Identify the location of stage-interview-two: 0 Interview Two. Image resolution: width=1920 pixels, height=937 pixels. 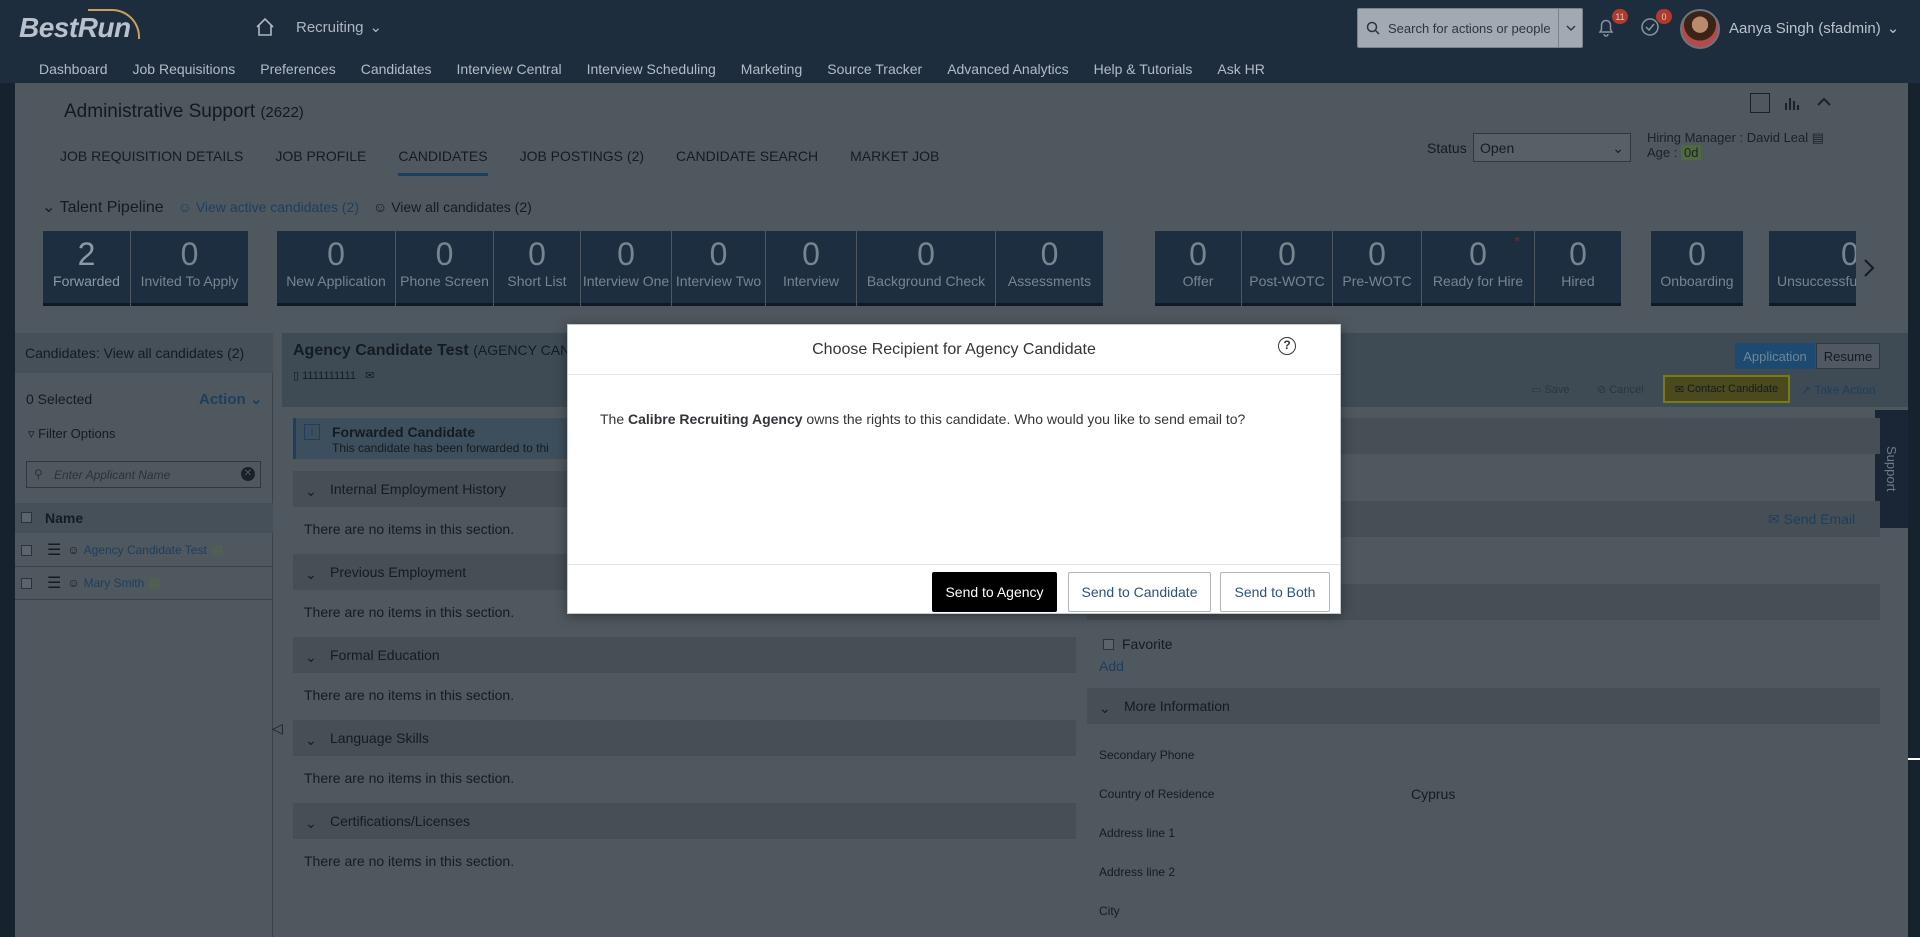
(718, 268).